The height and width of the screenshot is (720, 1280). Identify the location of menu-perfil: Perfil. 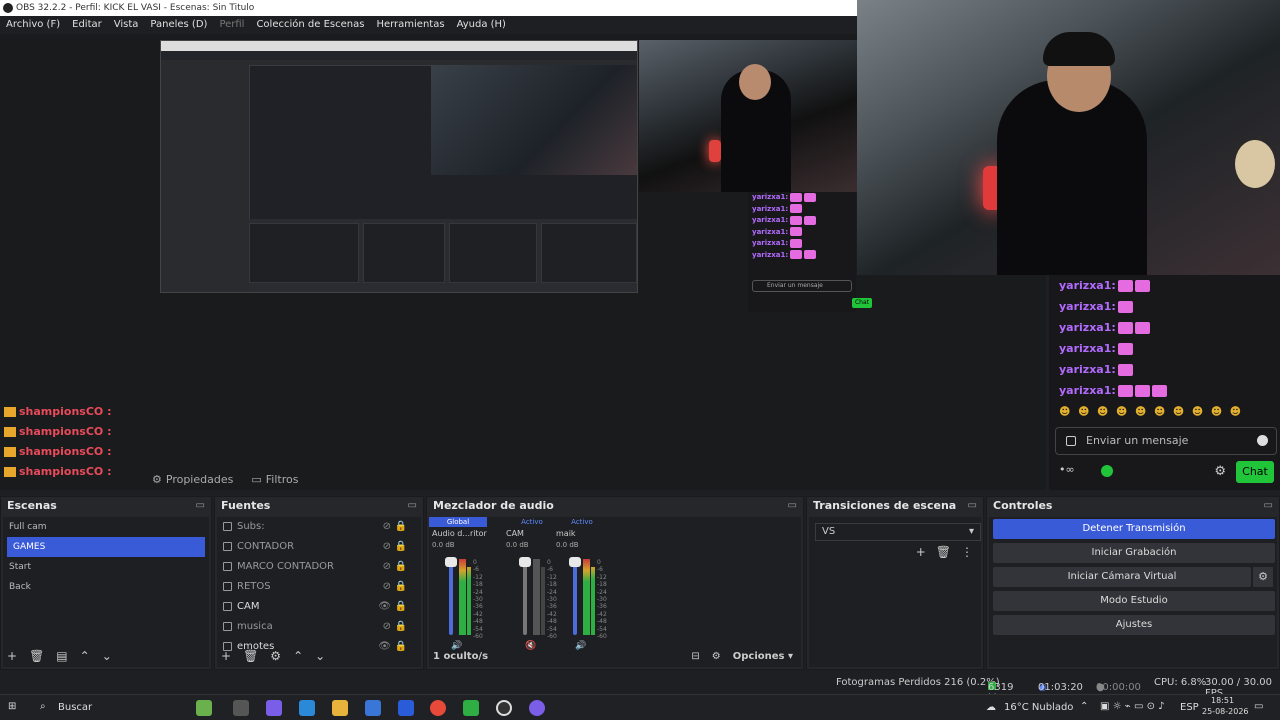
(231, 25).